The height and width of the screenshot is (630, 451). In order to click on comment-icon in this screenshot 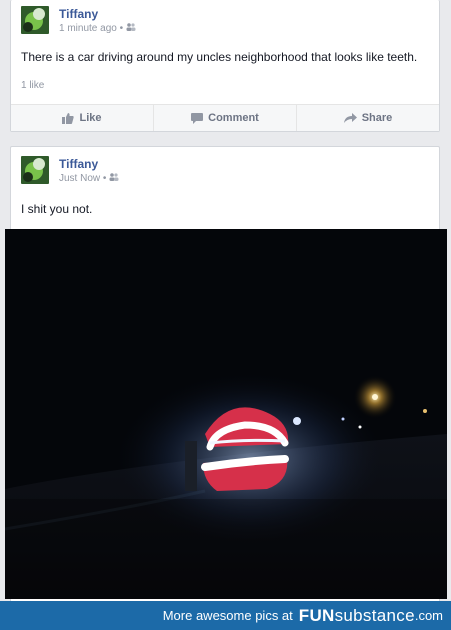, I will do `click(197, 118)`.